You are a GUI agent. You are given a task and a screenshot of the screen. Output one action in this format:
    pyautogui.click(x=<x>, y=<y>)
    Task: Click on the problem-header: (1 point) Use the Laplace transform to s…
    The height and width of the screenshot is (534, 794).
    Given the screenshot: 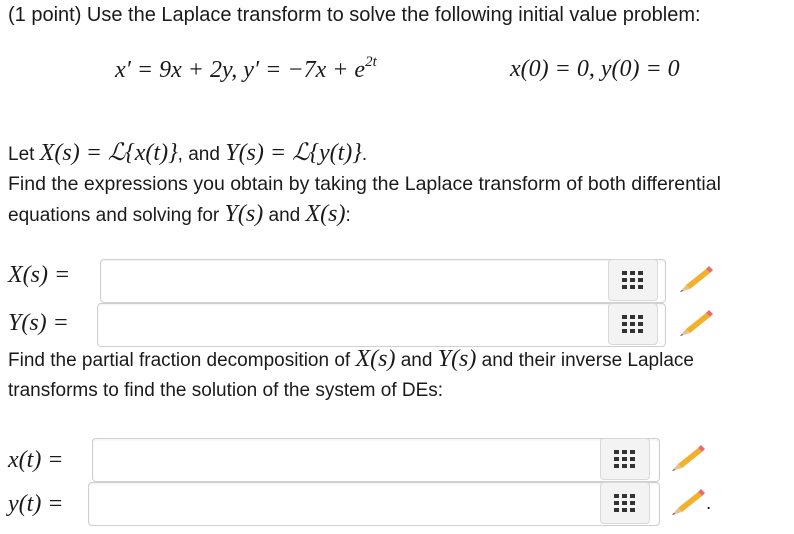 What is the action you would take?
    pyautogui.click(x=354, y=15)
    